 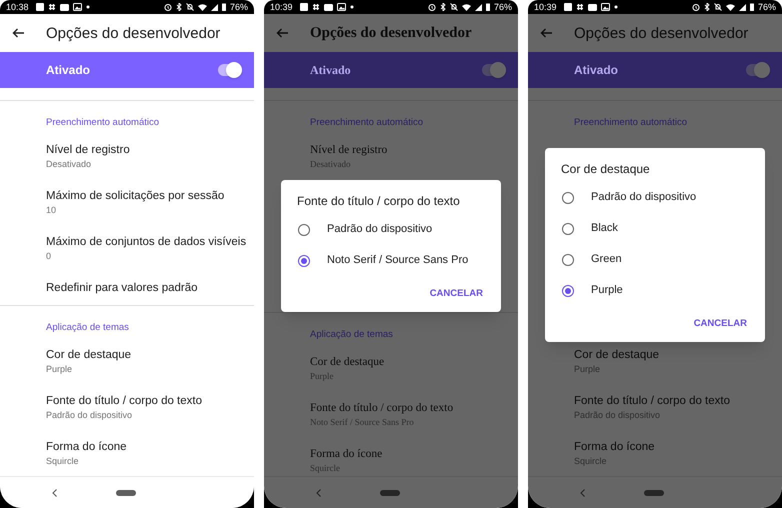 I want to click on setting-title: Nível de registro, so click(x=150, y=150).